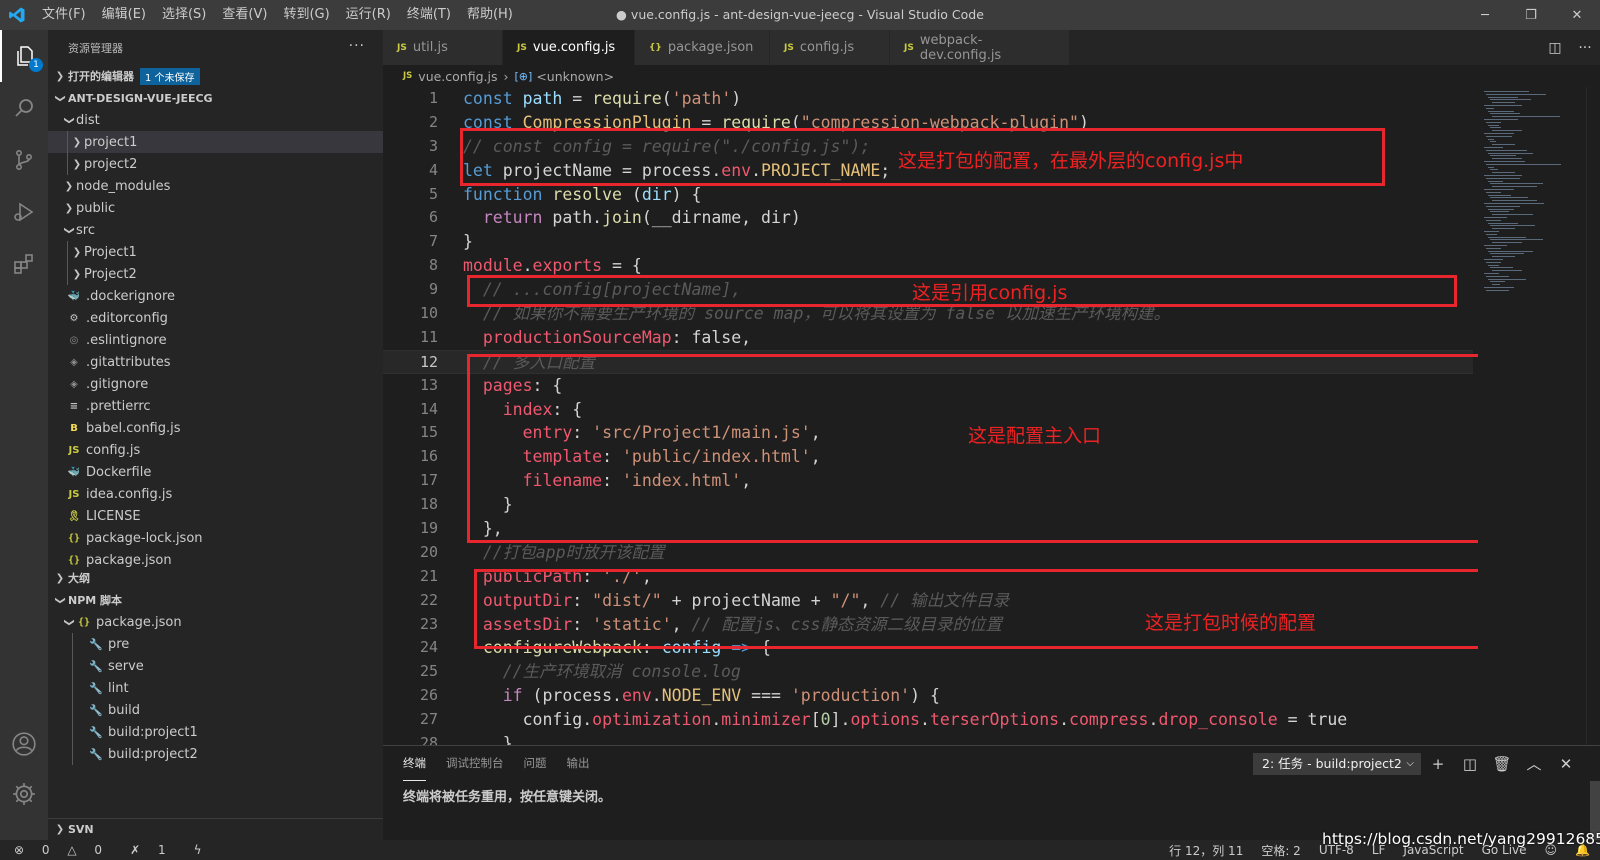  What do you see at coordinates (475, 763) in the screenshot?
I see `tab-debug-console: 调试控制台` at bounding box center [475, 763].